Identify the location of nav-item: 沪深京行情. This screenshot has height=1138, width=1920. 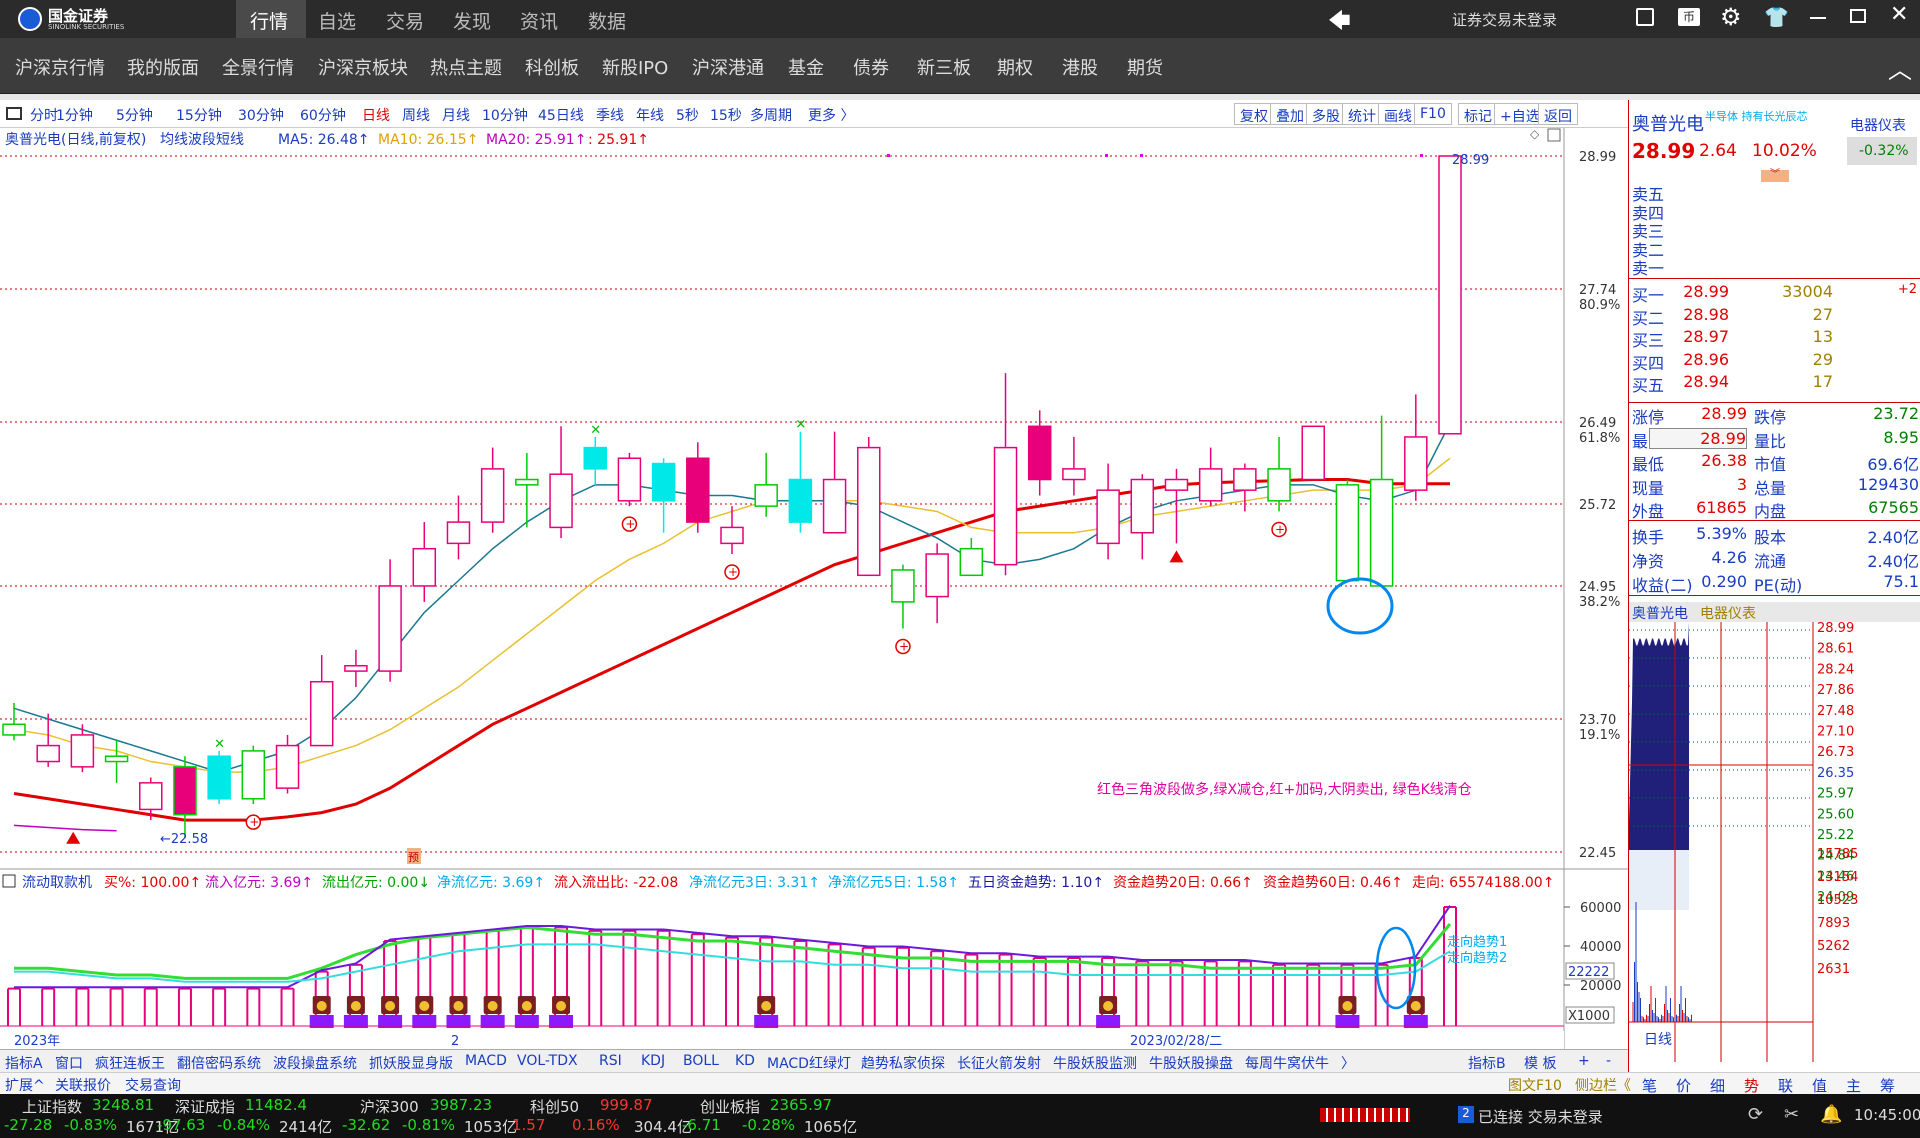
(60, 67).